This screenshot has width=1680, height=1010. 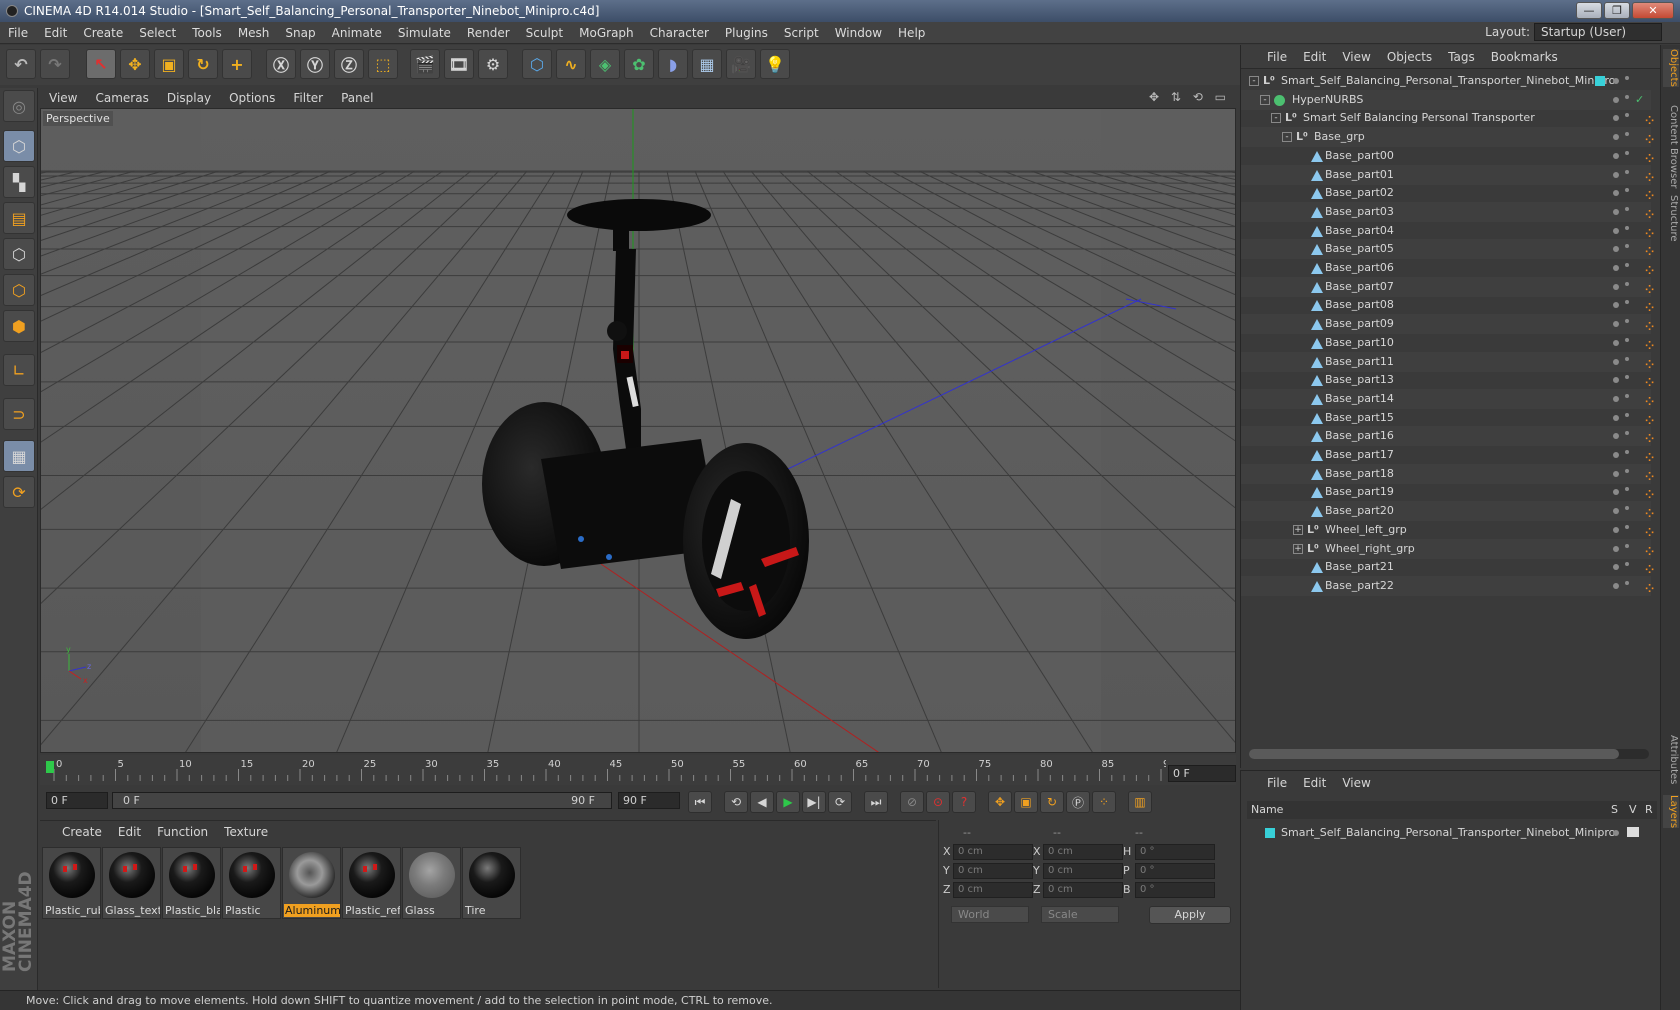 What do you see at coordinates (63, 98) in the screenshot?
I see `viewport-menu-view: View` at bounding box center [63, 98].